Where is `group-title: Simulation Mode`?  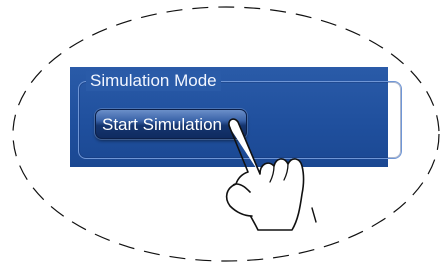 group-title: Simulation Mode is located at coordinates (153, 81).